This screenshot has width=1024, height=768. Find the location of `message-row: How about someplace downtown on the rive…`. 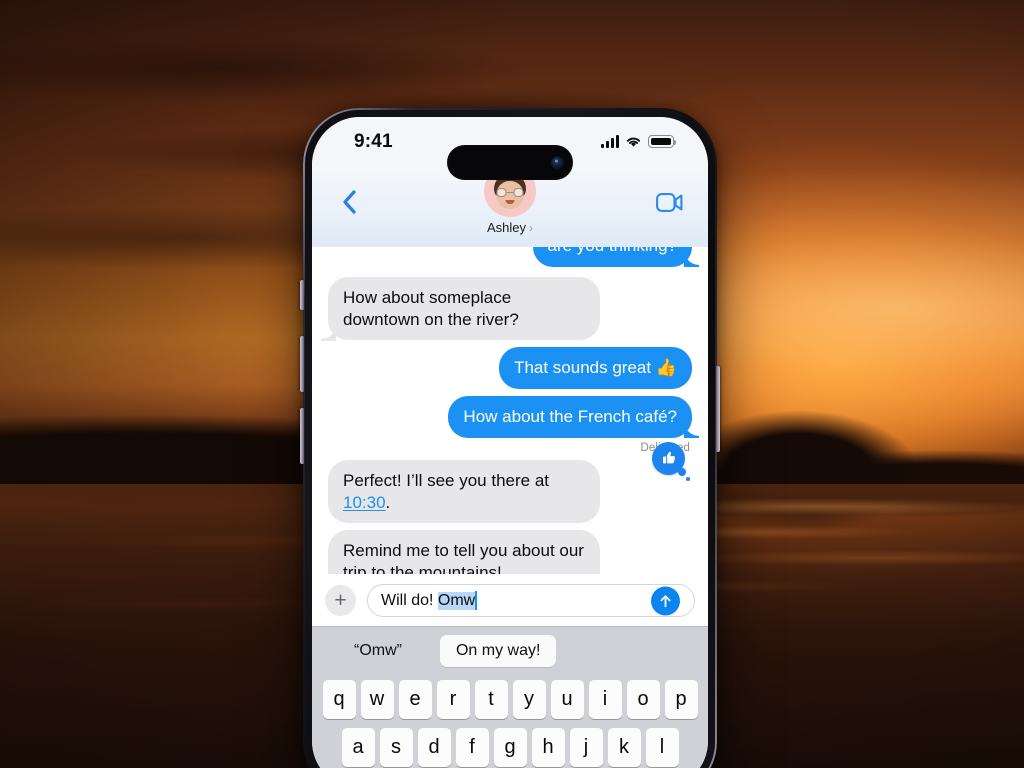

message-row: How about someplace downtown on the rive… is located at coordinates (510, 308).